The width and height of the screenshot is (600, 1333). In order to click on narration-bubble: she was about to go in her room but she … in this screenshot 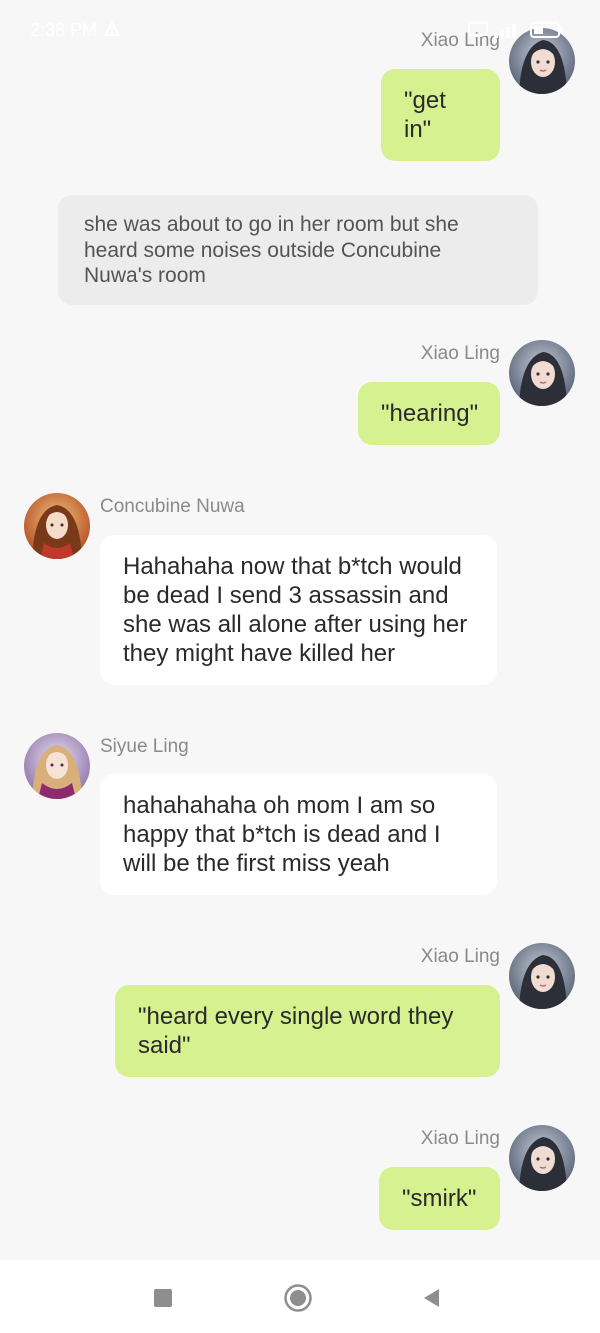, I will do `click(298, 250)`.